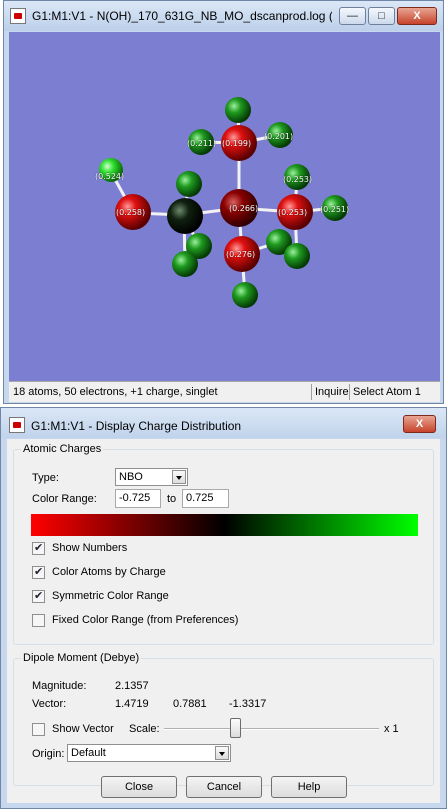  I want to click on scale-slider-thumb, so click(235, 728).